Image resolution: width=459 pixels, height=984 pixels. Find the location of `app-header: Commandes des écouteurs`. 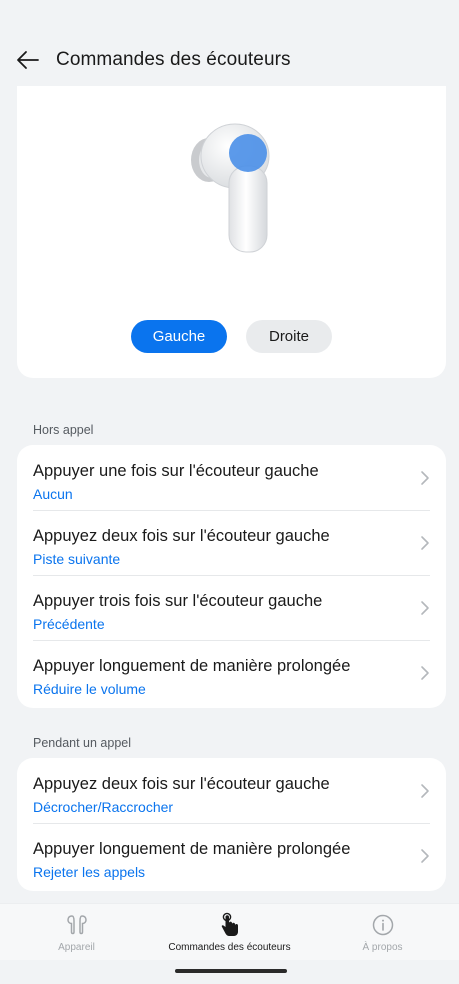

app-header: Commandes des écouteurs is located at coordinates (229, 60).